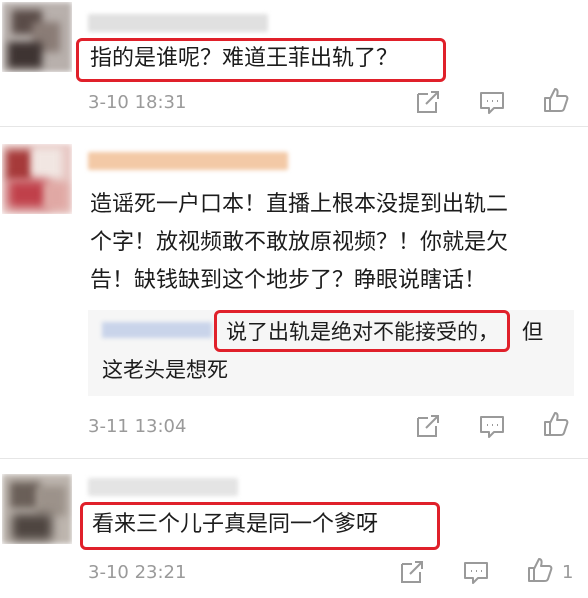 This screenshot has width=588, height=598. Describe the element at coordinates (568, 572) in the screenshot. I see `like-count: 1` at that location.